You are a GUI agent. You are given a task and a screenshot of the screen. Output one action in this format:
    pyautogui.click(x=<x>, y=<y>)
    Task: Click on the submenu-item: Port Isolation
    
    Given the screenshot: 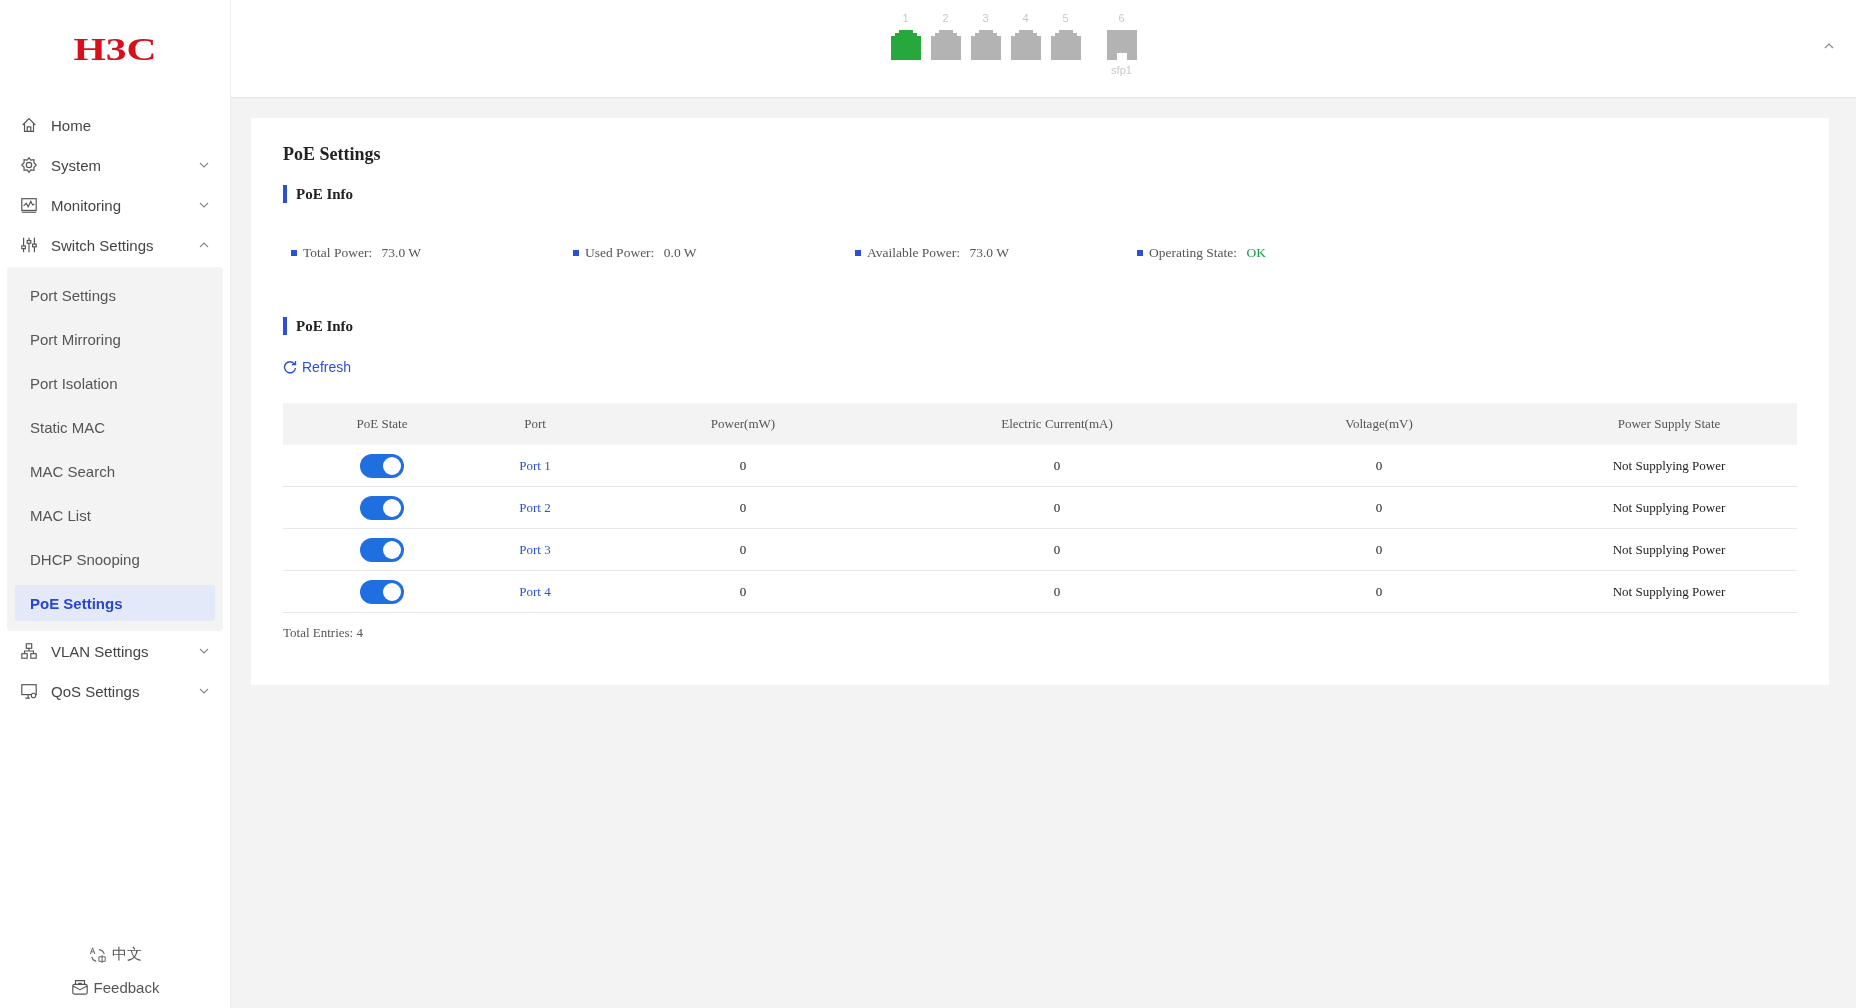 What is the action you would take?
    pyautogui.click(x=115, y=383)
    